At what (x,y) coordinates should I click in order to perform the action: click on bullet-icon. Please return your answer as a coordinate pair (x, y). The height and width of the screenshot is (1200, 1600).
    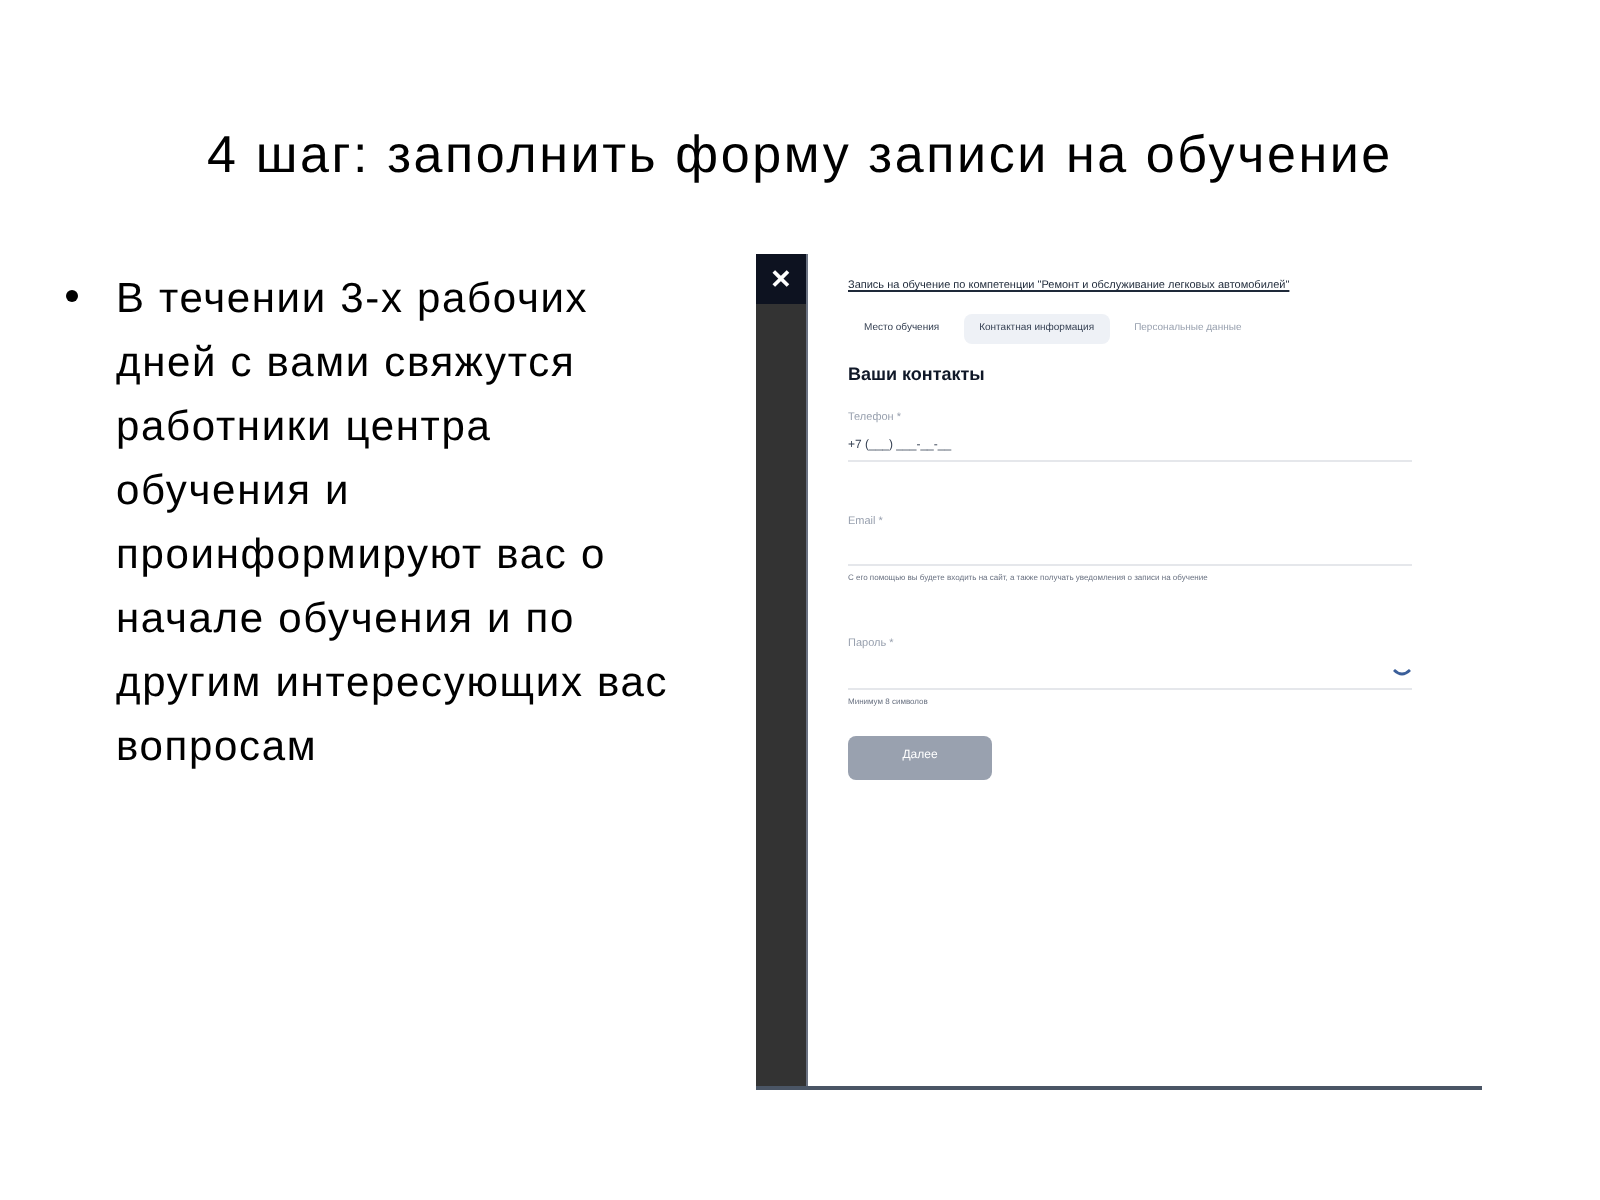
    Looking at the image, I should click on (72, 296).